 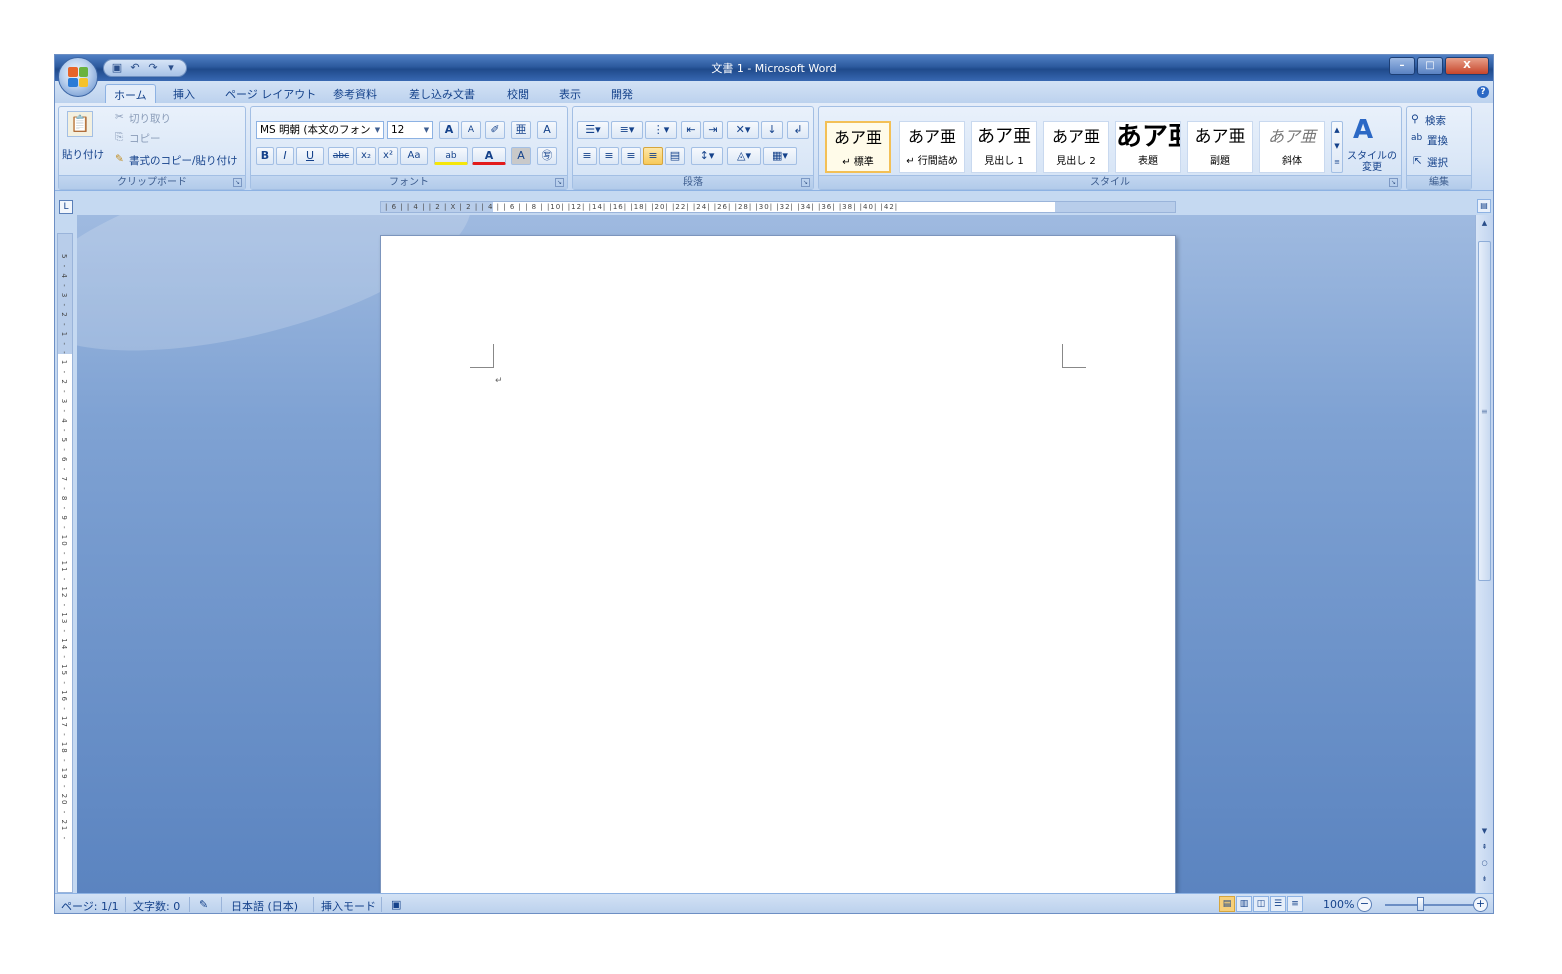 What do you see at coordinates (1484, 863) in the screenshot?
I see `select-browse-object-icon: ○` at bounding box center [1484, 863].